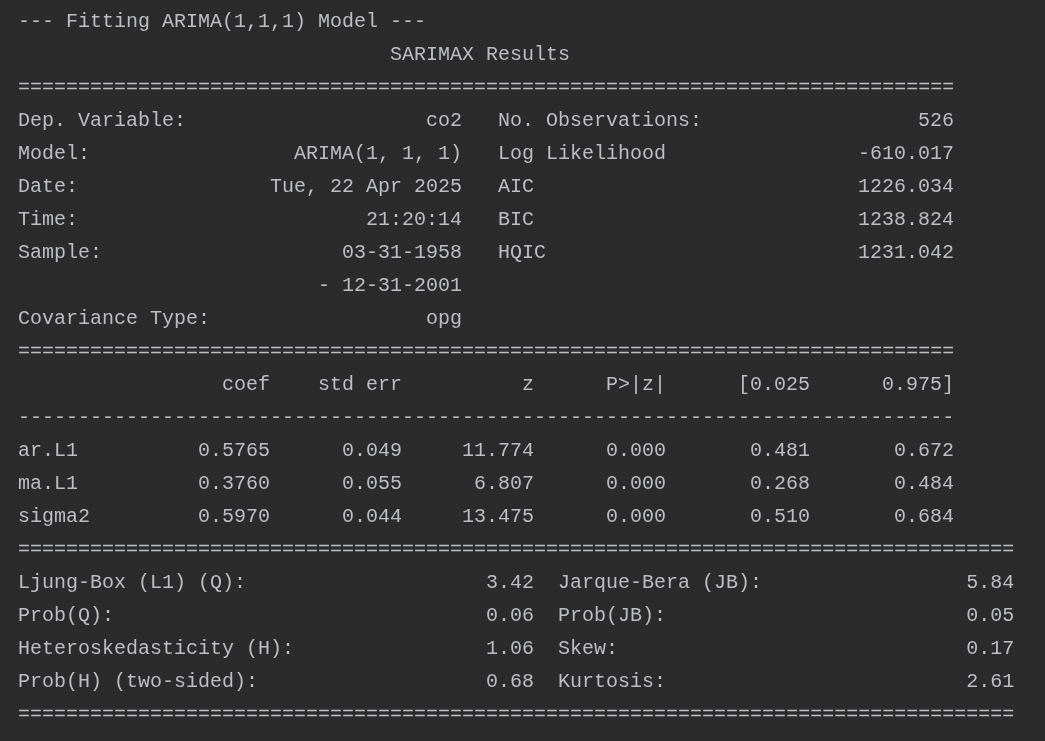 This screenshot has width=1045, height=741. What do you see at coordinates (48, 450) in the screenshot?
I see `parameter-name: ar.L1` at bounding box center [48, 450].